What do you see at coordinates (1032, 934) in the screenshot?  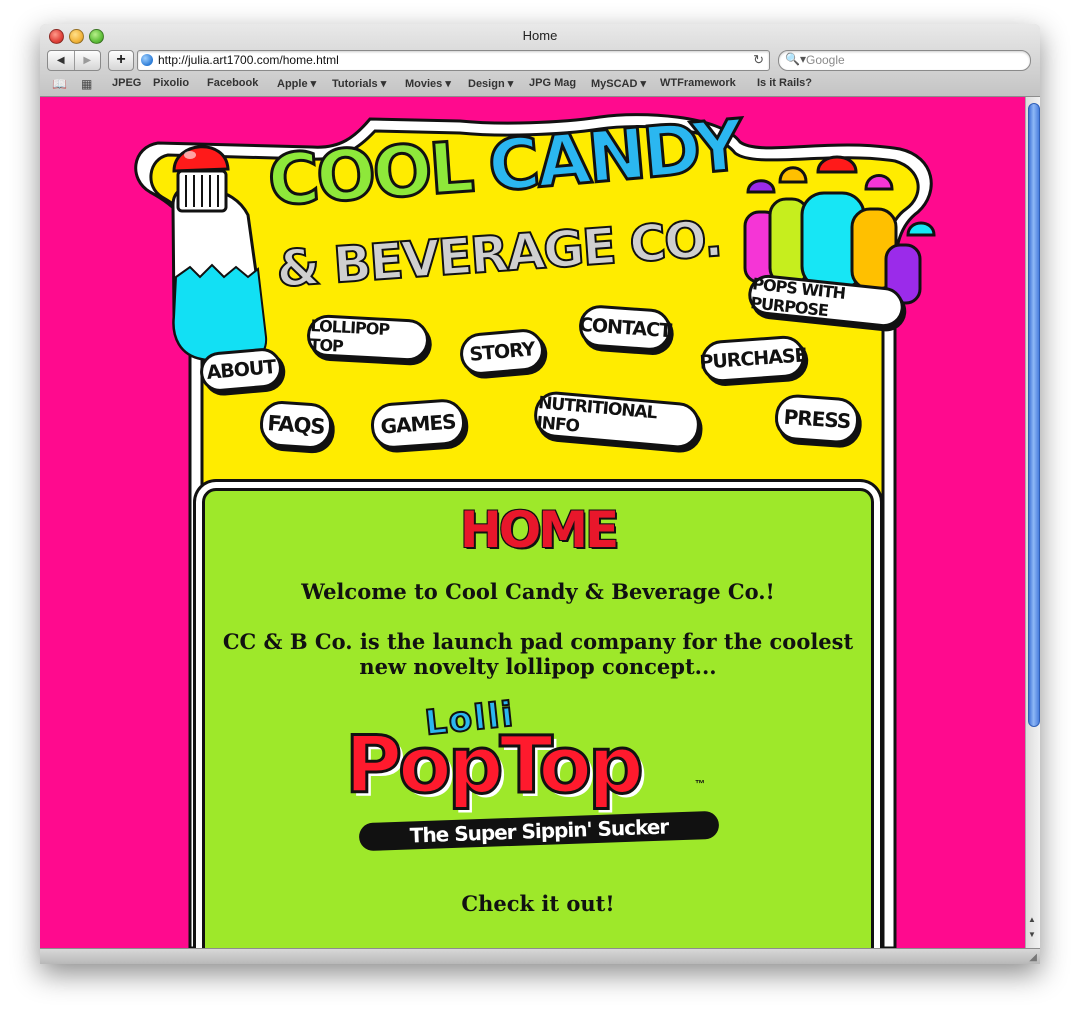 I see `scroll-down-arrow-icon: ▼` at bounding box center [1032, 934].